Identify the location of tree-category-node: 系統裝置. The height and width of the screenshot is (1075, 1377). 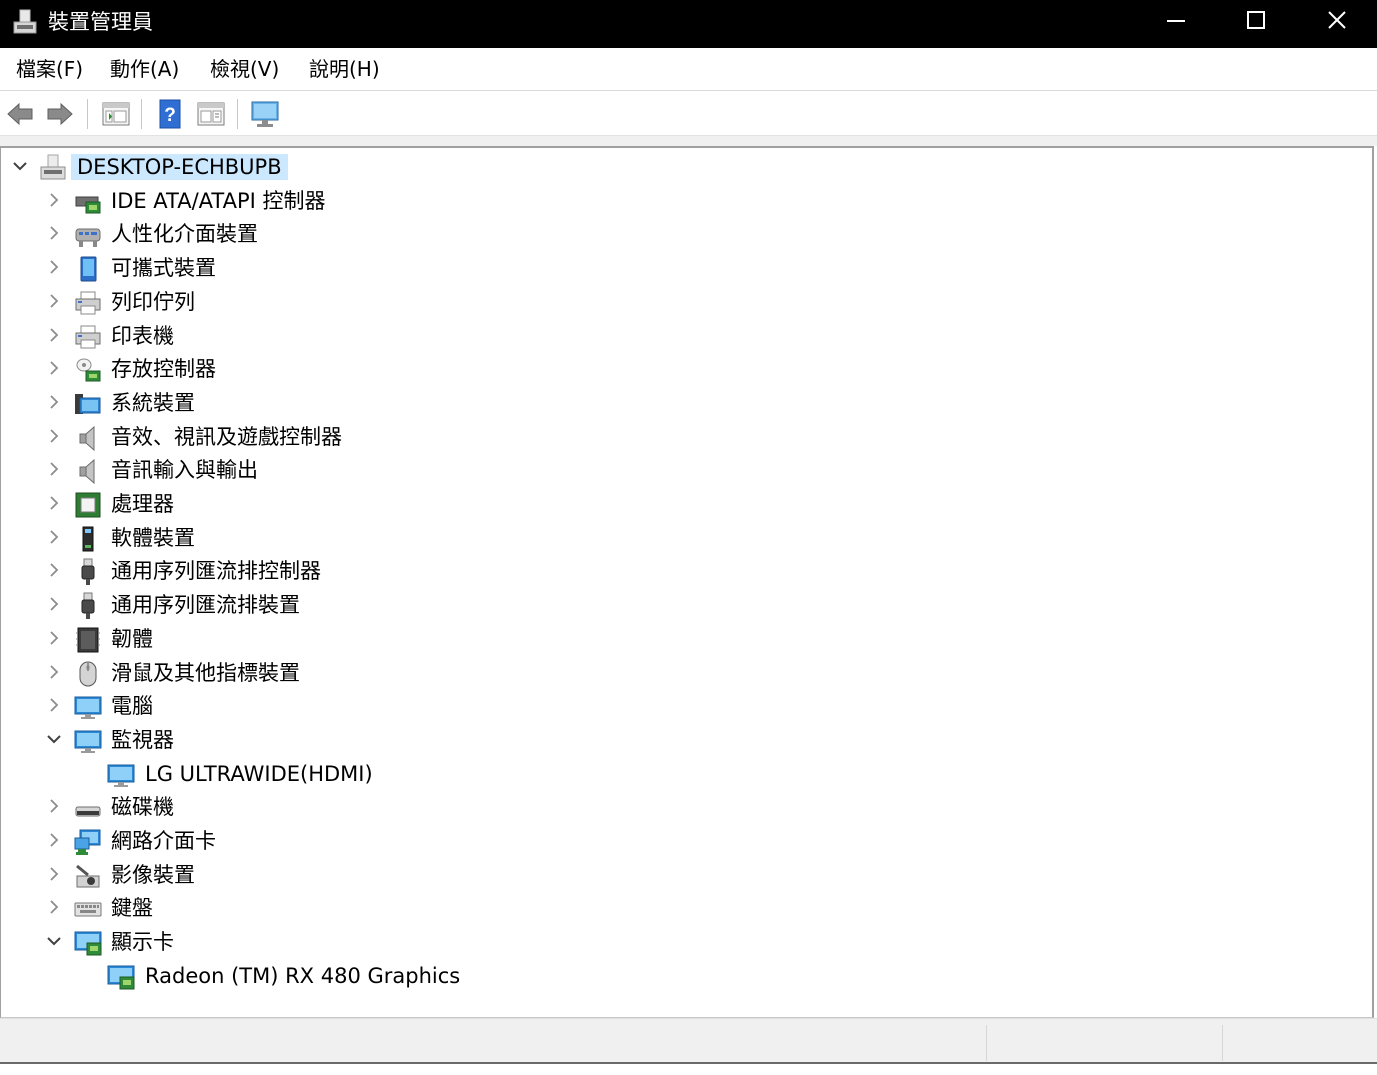
(686, 403).